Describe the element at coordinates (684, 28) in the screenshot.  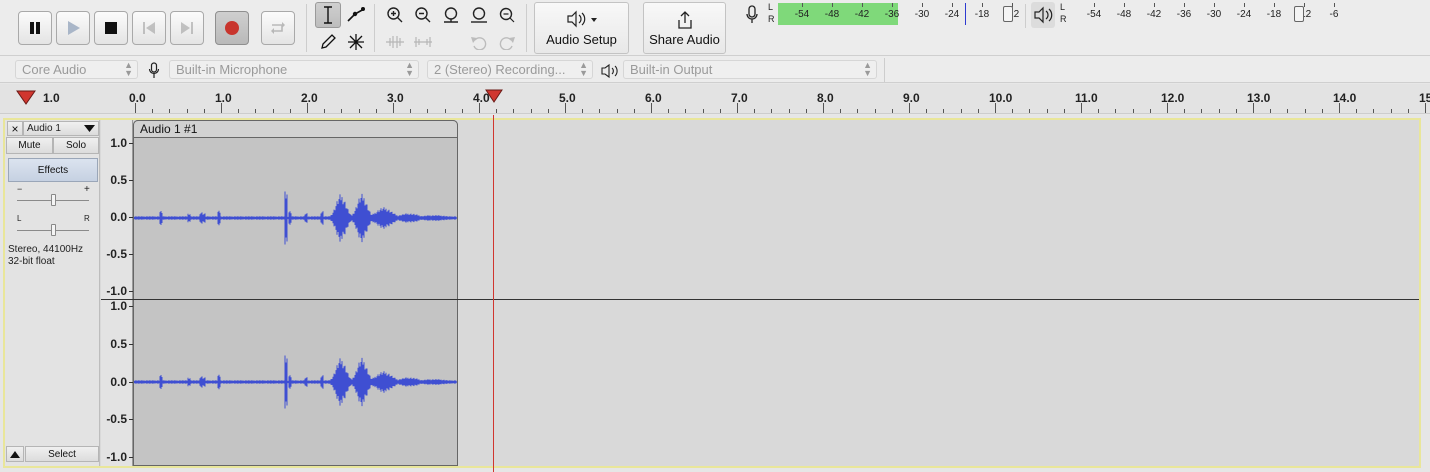
I see `share-audio-button: Share Audio` at that location.